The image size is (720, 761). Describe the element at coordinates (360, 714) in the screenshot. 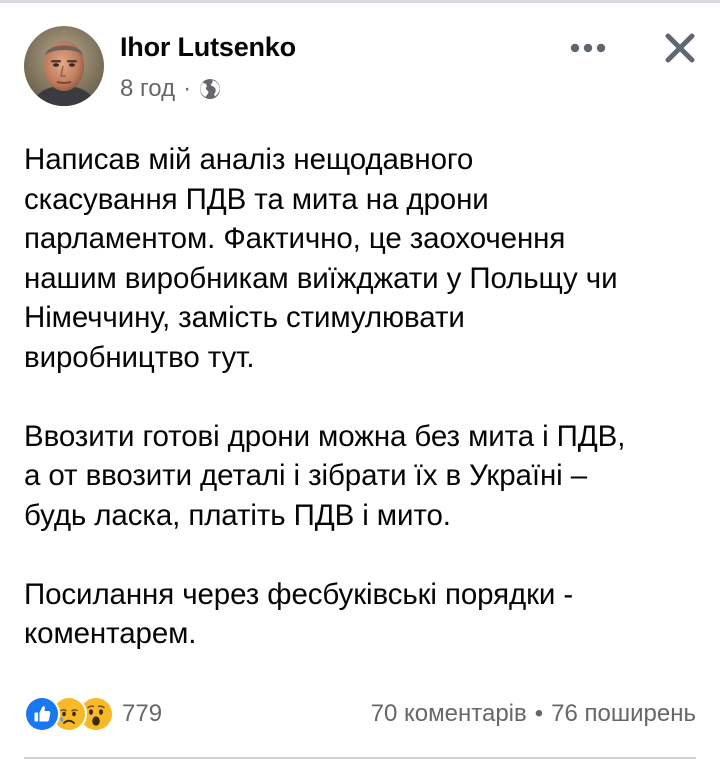

I see `post-footer: 779 70 коментарів • 76 поширень` at that location.